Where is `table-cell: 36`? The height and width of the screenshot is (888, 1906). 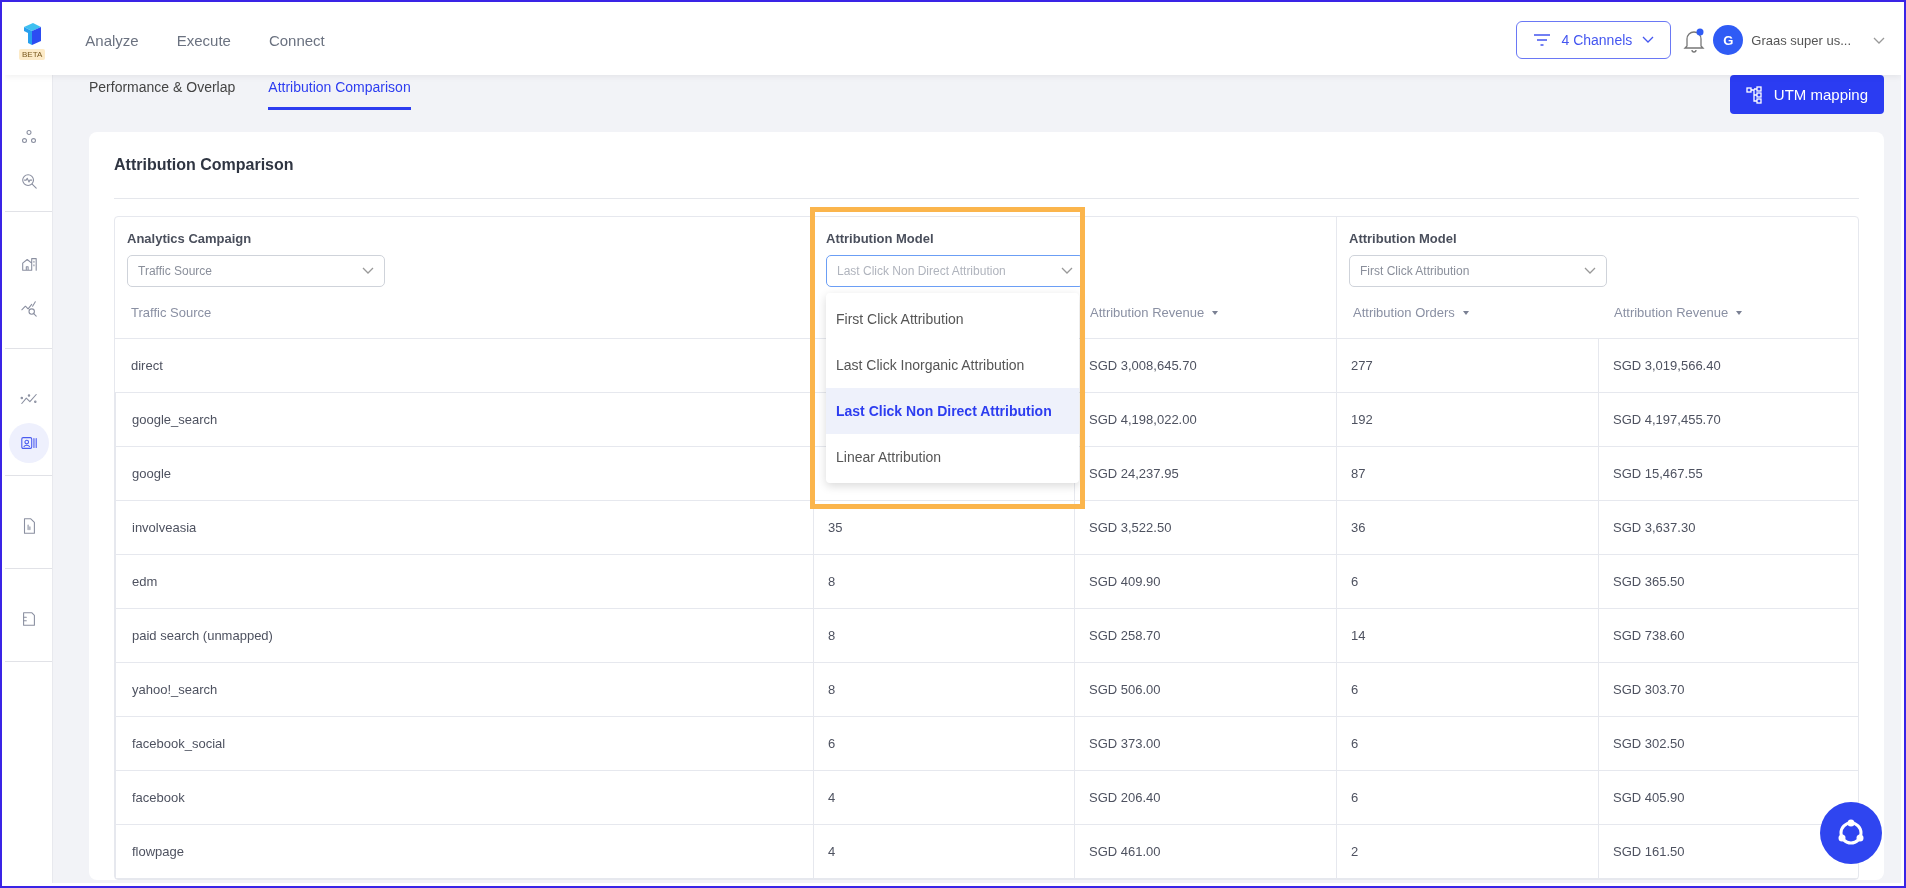
table-cell: 36 is located at coordinates (1358, 527).